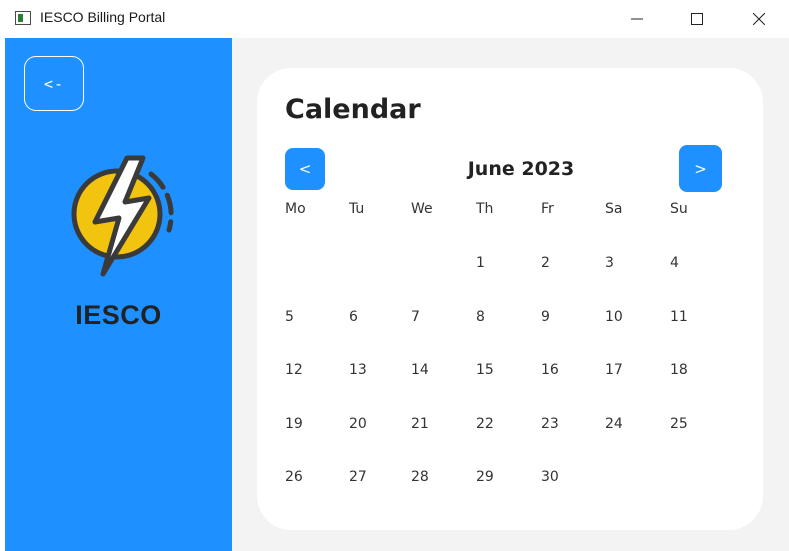 Image resolution: width=789 pixels, height=551 pixels. Describe the element at coordinates (491, 370) in the screenshot. I see `calendar-day: 15` at that location.